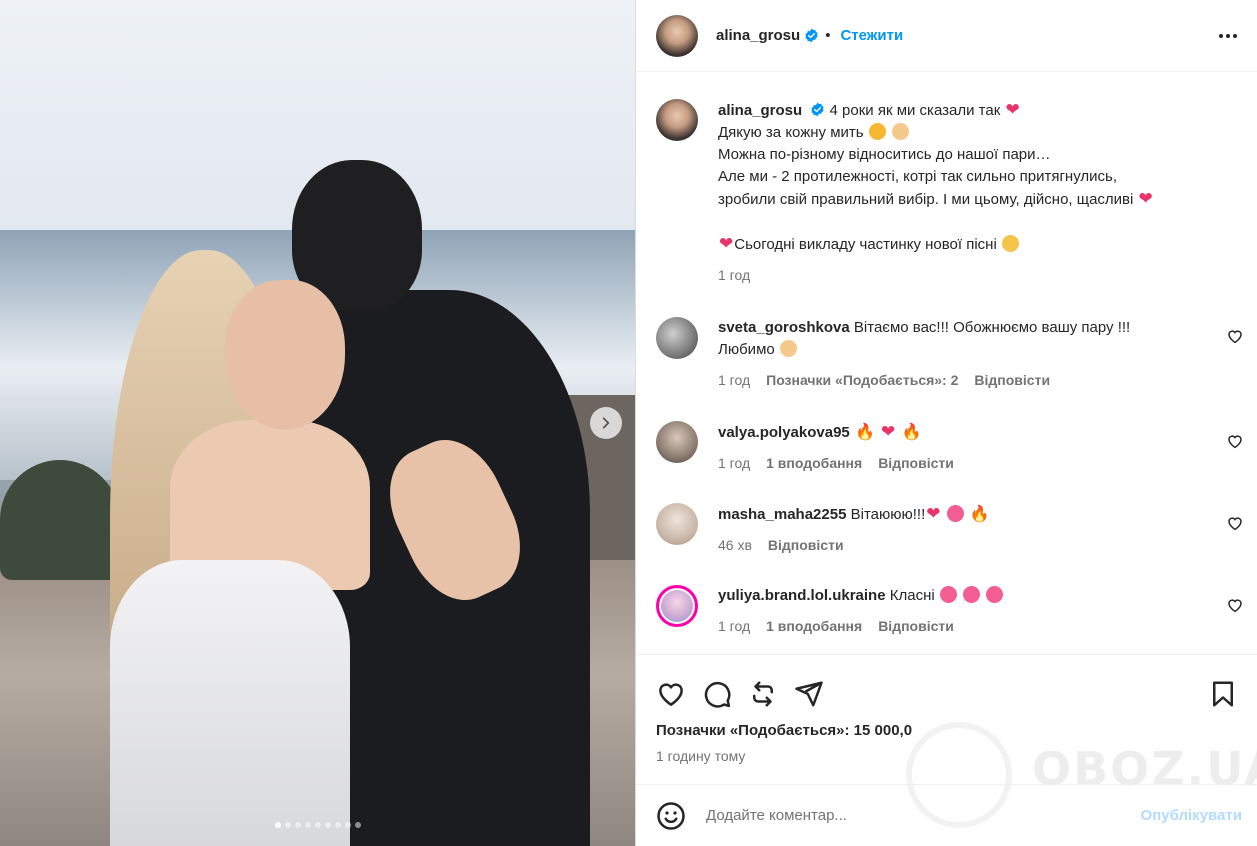 The height and width of the screenshot is (846, 1257). What do you see at coordinates (946, 36) in the screenshot?
I see `post-header: alina_grosu • Стежити` at bounding box center [946, 36].